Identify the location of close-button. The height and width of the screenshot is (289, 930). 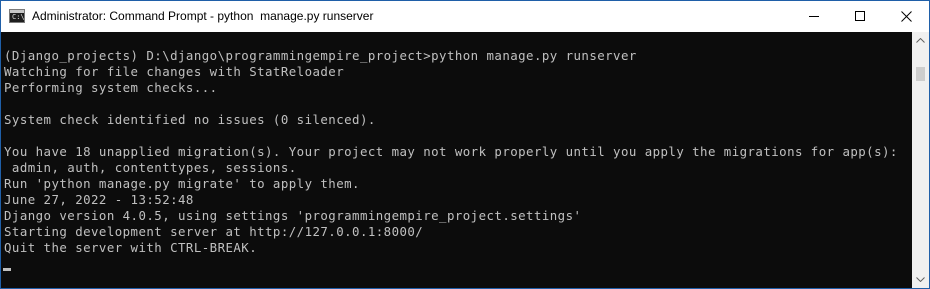
(906, 16).